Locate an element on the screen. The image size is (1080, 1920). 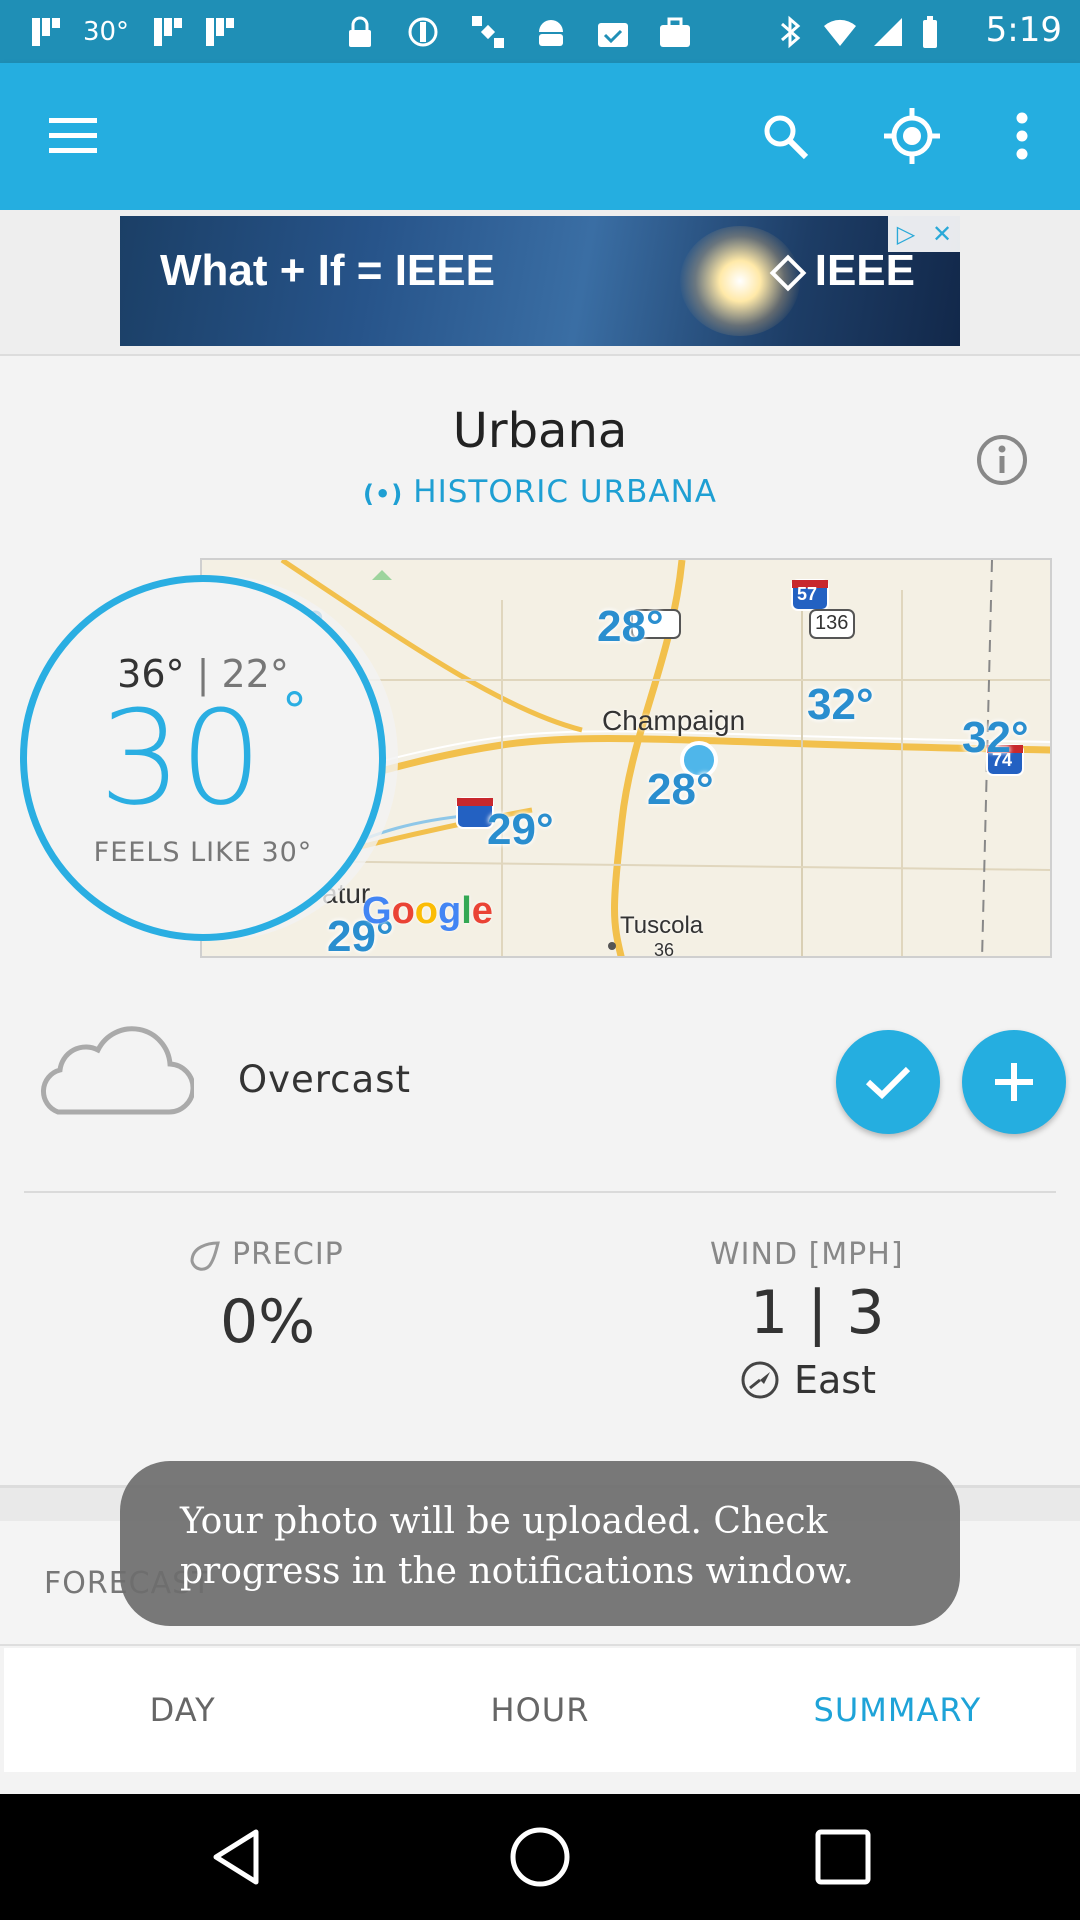
current-temp-degree: ° is located at coordinates (294, 711).